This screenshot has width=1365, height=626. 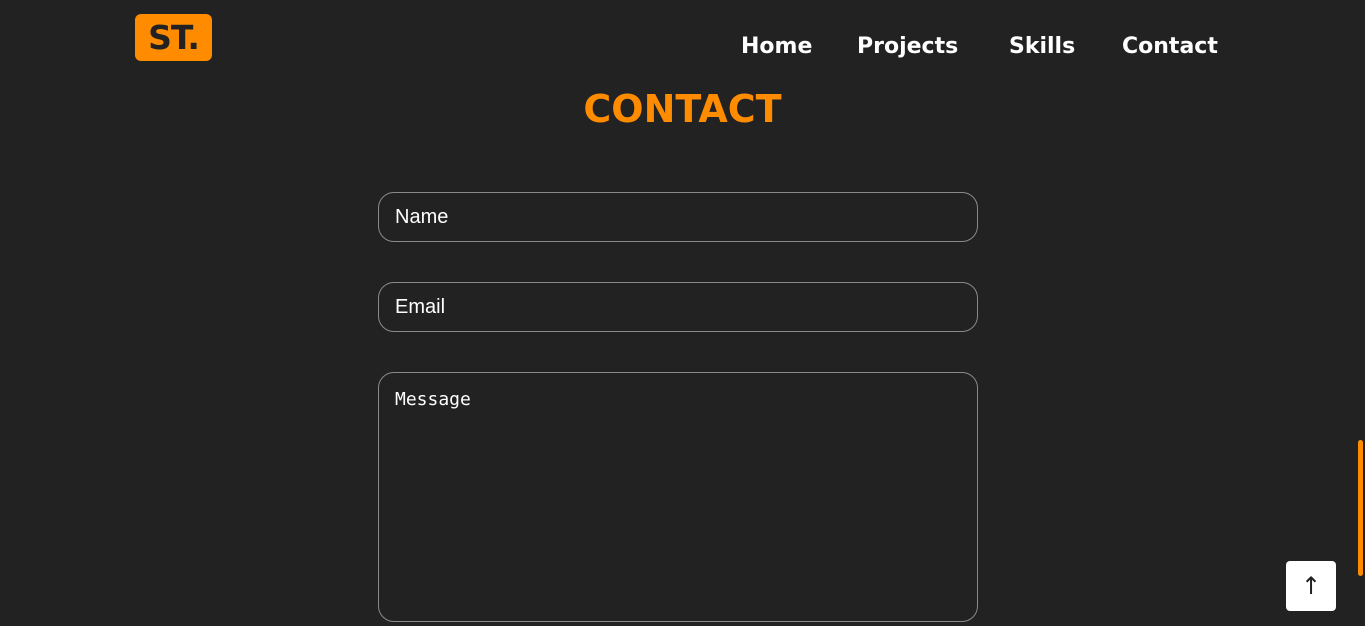 What do you see at coordinates (776, 47) in the screenshot?
I see `nav-link-home: Home` at bounding box center [776, 47].